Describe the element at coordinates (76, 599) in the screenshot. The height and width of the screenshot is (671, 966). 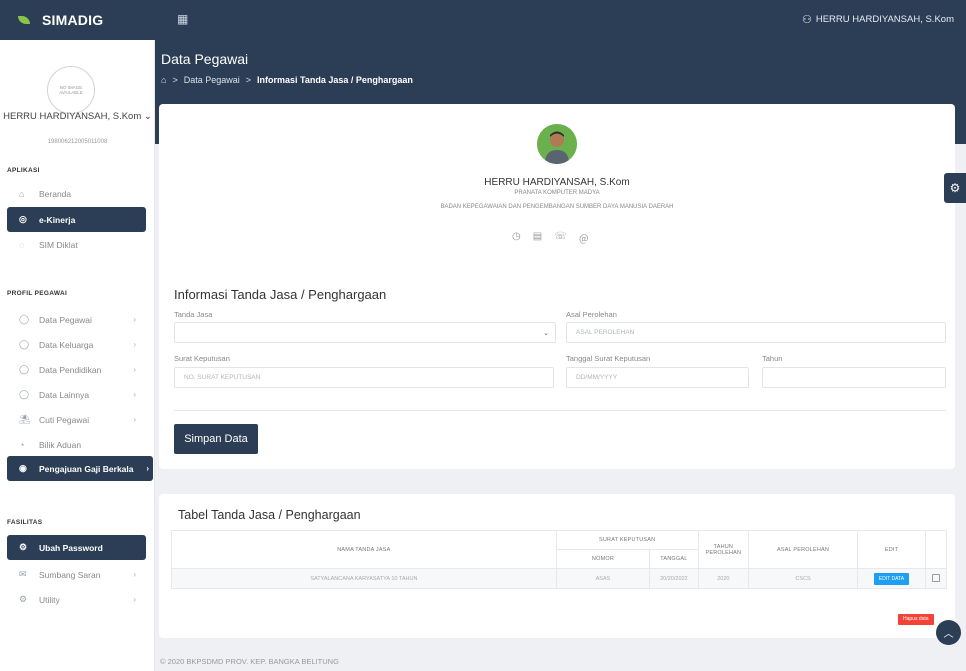
I see `sidebar-item-utility: ⚙ Utility ›` at that location.